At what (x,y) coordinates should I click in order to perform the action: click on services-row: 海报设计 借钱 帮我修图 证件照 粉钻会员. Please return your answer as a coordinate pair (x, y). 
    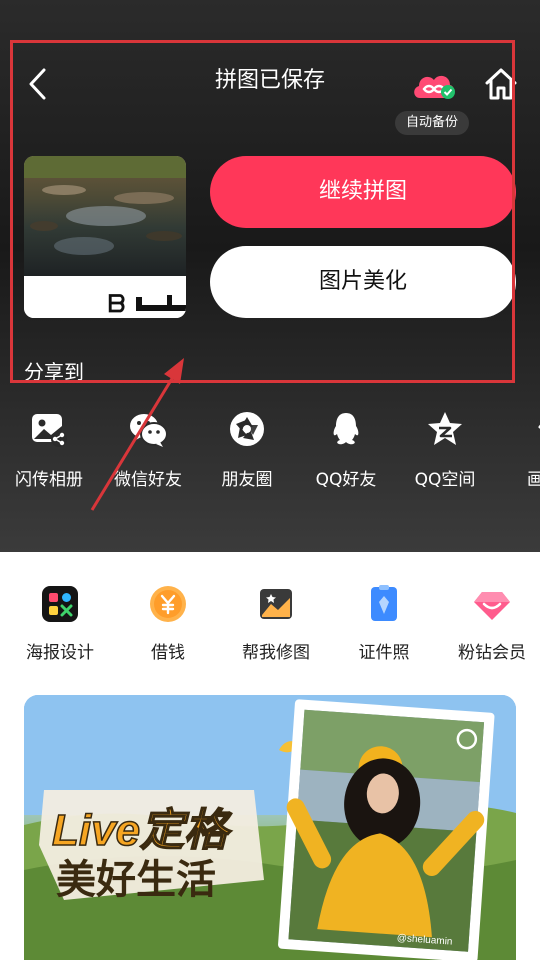
    Looking at the image, I should click on (270, 624).